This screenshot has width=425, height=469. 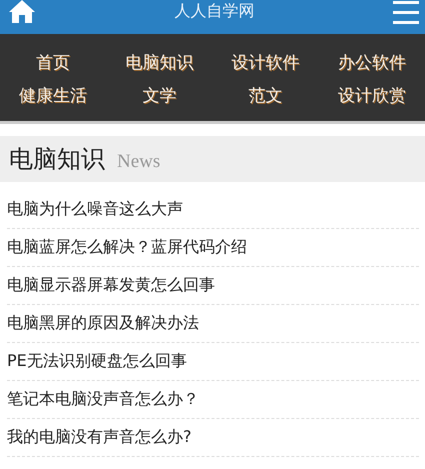 I want to click on nav-link: 首页, so click(x=53, y=62).